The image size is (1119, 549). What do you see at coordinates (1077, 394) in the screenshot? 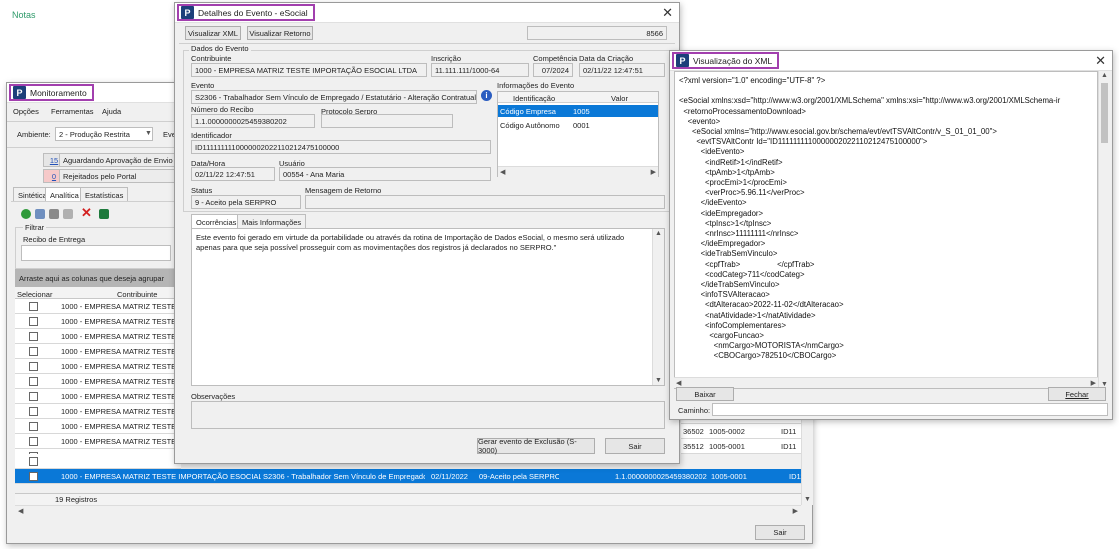
I see `fechar-button: Fechar` at bounding box center [1077, 394].